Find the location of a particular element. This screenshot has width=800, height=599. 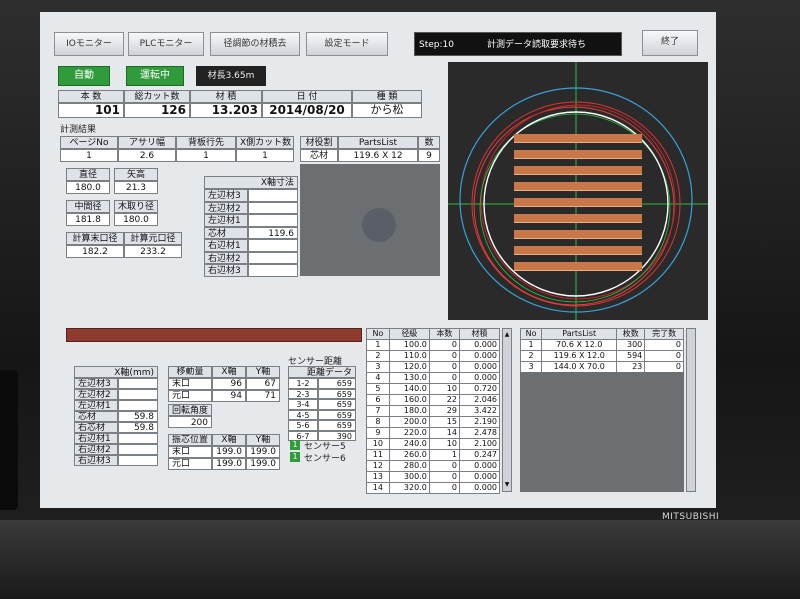

parts-list-cell: 70.6 X 12.0 is located at coordinates (579, 345).